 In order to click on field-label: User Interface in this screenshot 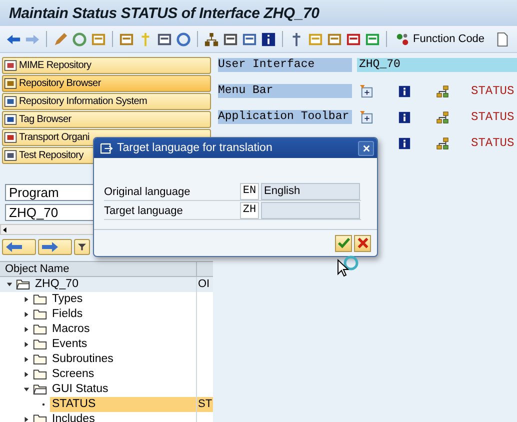, I will do `click(285, 65)`.